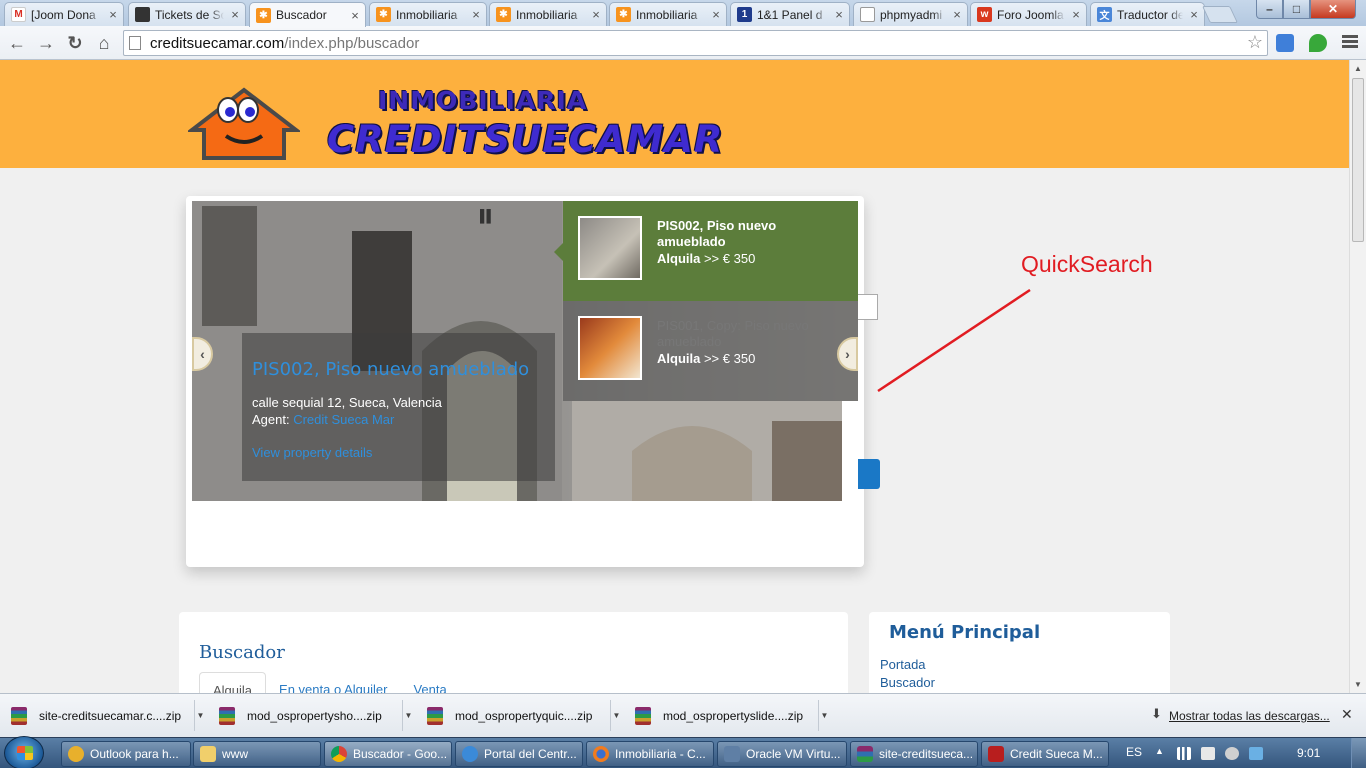 The height and width of the screenshot is (768, 1366). What do you see at coordinates (187, 14) in the screenshot?
I see `browser-tab: Tickets de So ×` at bounding box center [187, 14].